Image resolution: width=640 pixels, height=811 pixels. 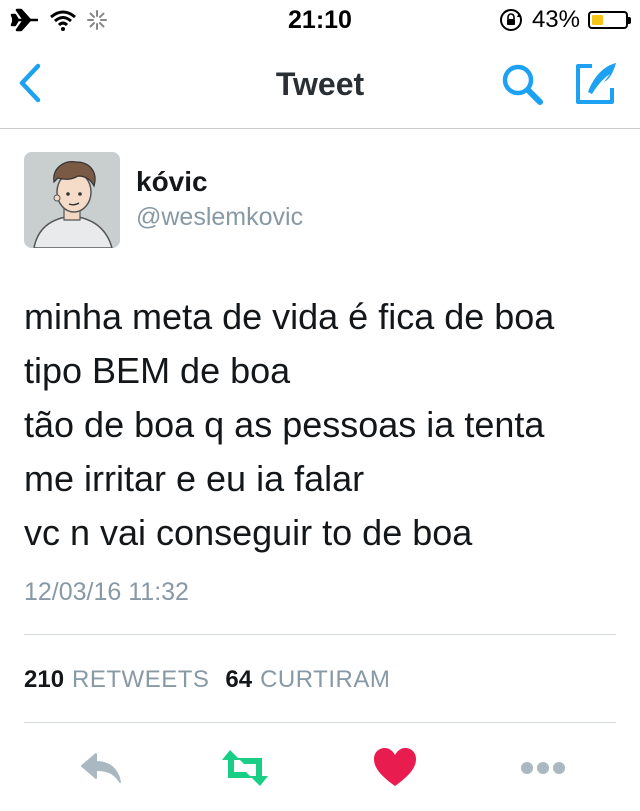 What do you see at coordinates (510, 20) in the screenshot?
I see `rotation-lock-icon` at bounding box center [510, 20].